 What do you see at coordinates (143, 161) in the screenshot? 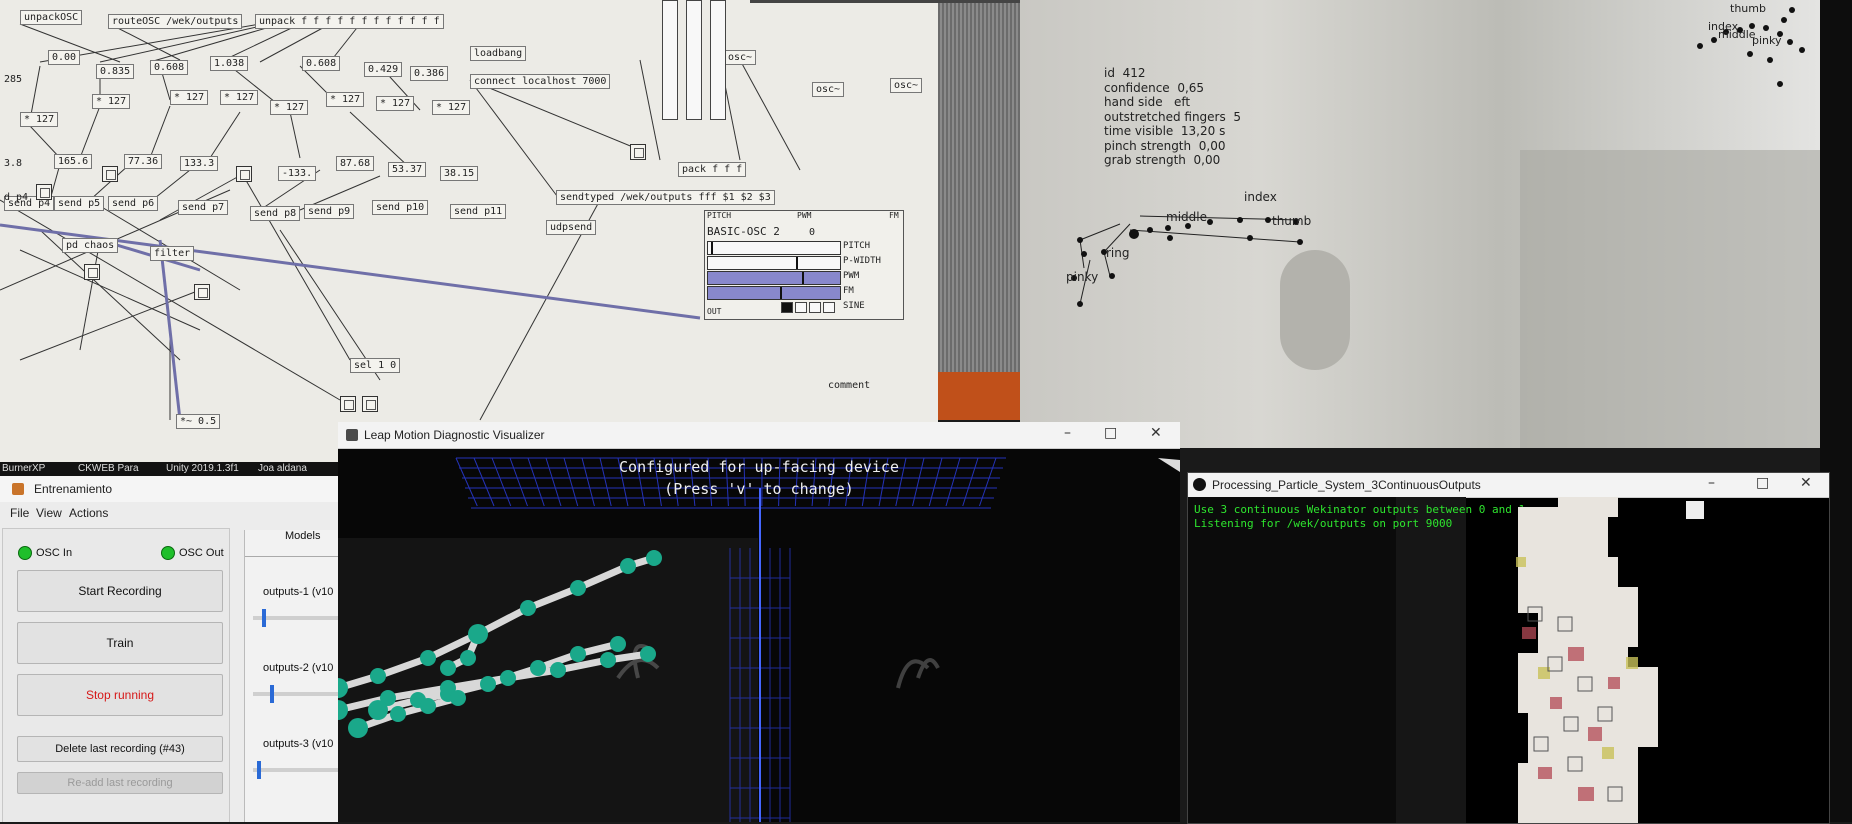
I see `number-box: 77.36` at bounding box center [143, 161].